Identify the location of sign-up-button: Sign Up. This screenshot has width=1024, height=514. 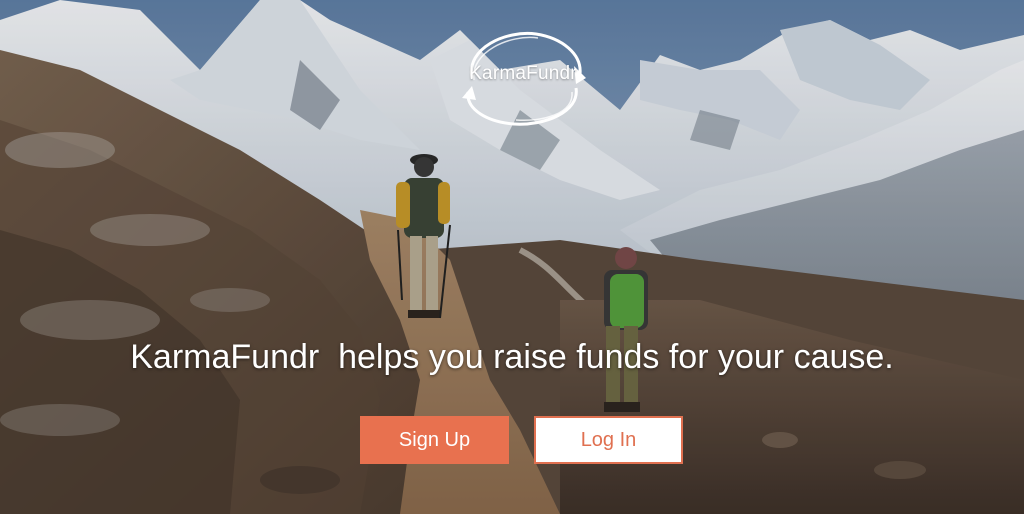
(434, 440).